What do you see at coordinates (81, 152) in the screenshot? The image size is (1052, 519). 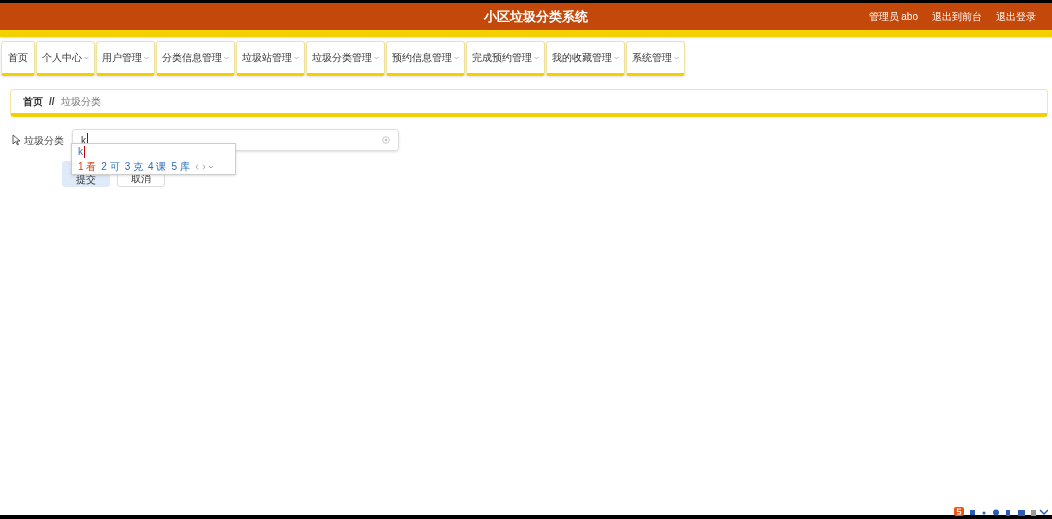 I see `ime-composition: k` at bounding box center [81, 152].